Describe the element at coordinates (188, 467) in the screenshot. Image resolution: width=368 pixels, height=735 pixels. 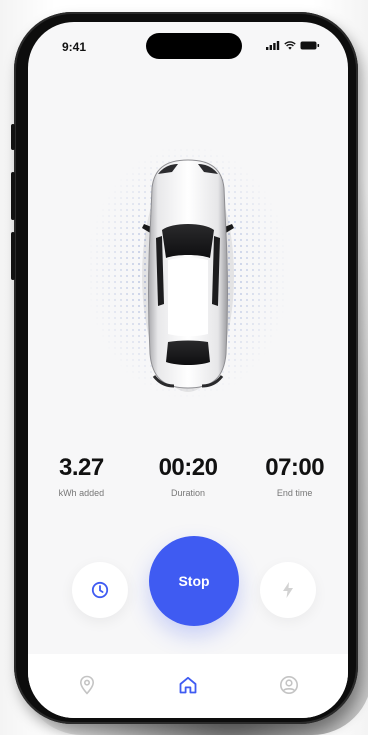
I see `duration-value: 00:20` at that location.